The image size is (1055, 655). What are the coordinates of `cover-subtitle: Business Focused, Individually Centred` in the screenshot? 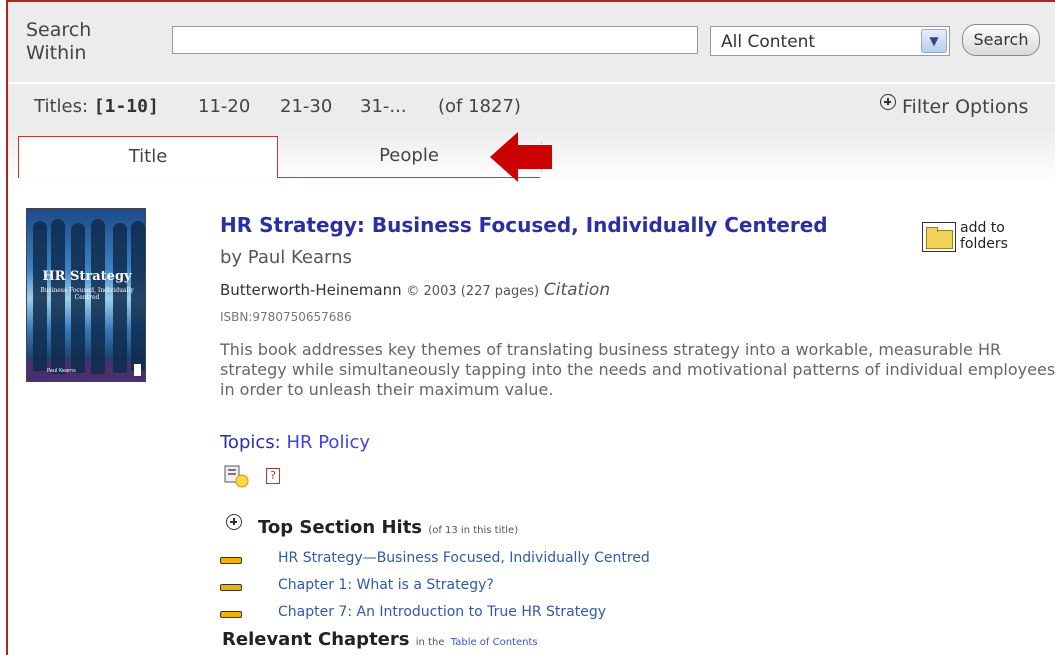 It's located at (87, 294).